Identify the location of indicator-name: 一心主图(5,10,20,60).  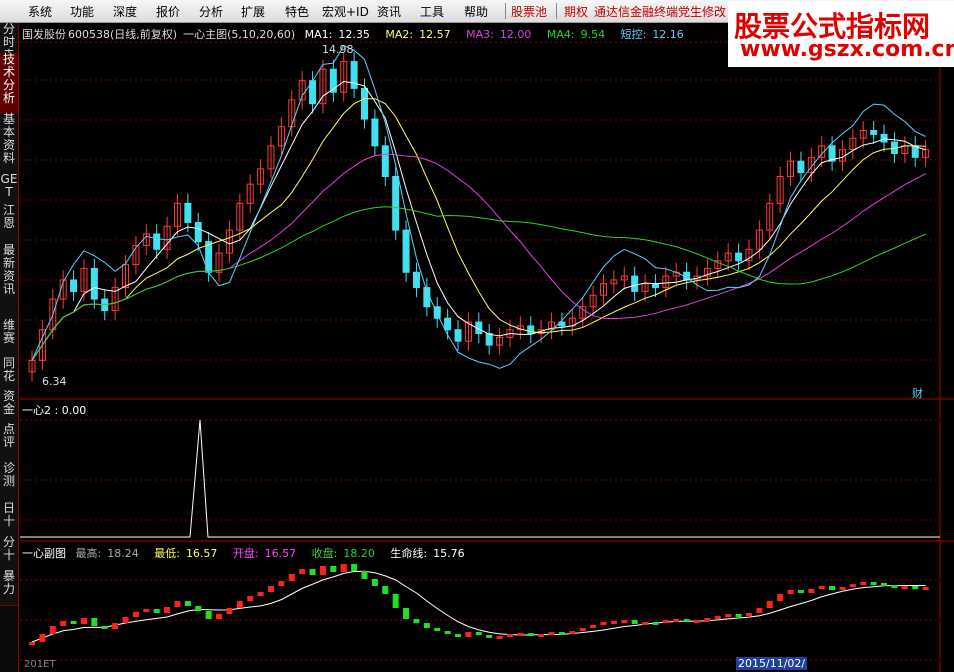
(239, 34).